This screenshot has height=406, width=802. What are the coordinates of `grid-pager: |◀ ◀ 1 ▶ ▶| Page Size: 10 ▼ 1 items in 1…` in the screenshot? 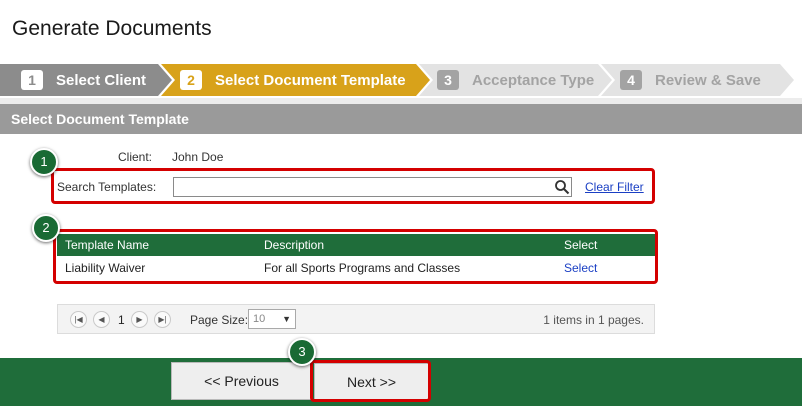 It's located at (356, 319).